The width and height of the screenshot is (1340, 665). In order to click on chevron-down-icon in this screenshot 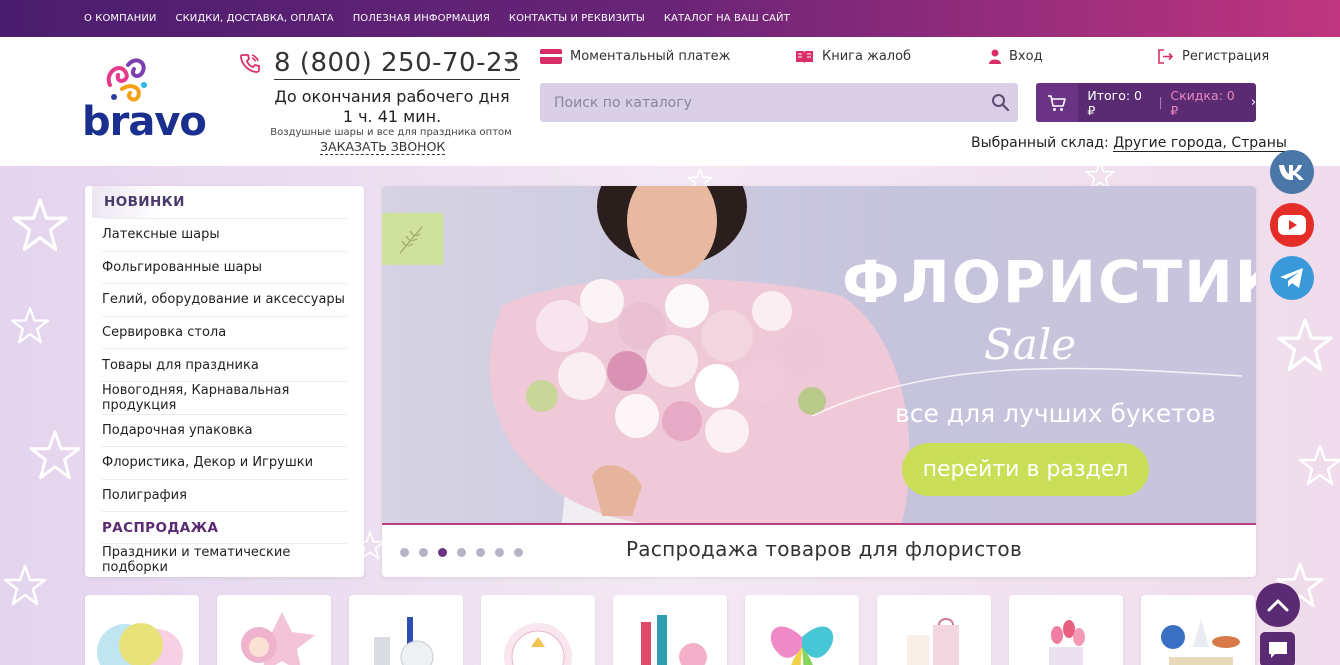, I will do `click(509, 61)`.